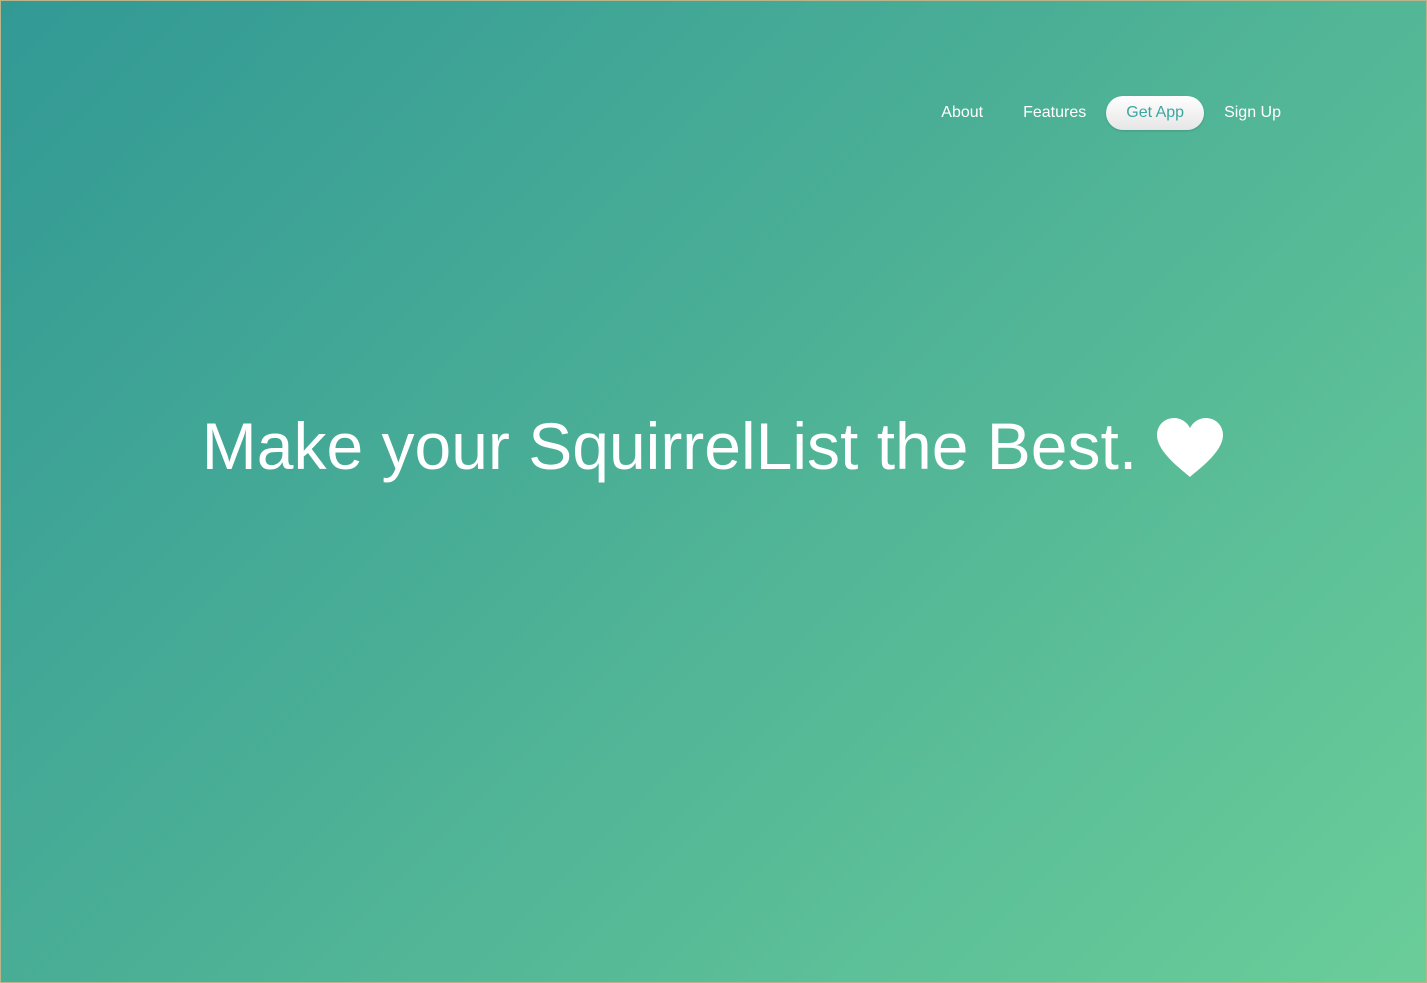 This screenshot has width=1427, height=983. What do you see at coordinates (1054, 113) in the screenshot?
I see `nav-link-features: Features` at bounding box center [1054, 113].